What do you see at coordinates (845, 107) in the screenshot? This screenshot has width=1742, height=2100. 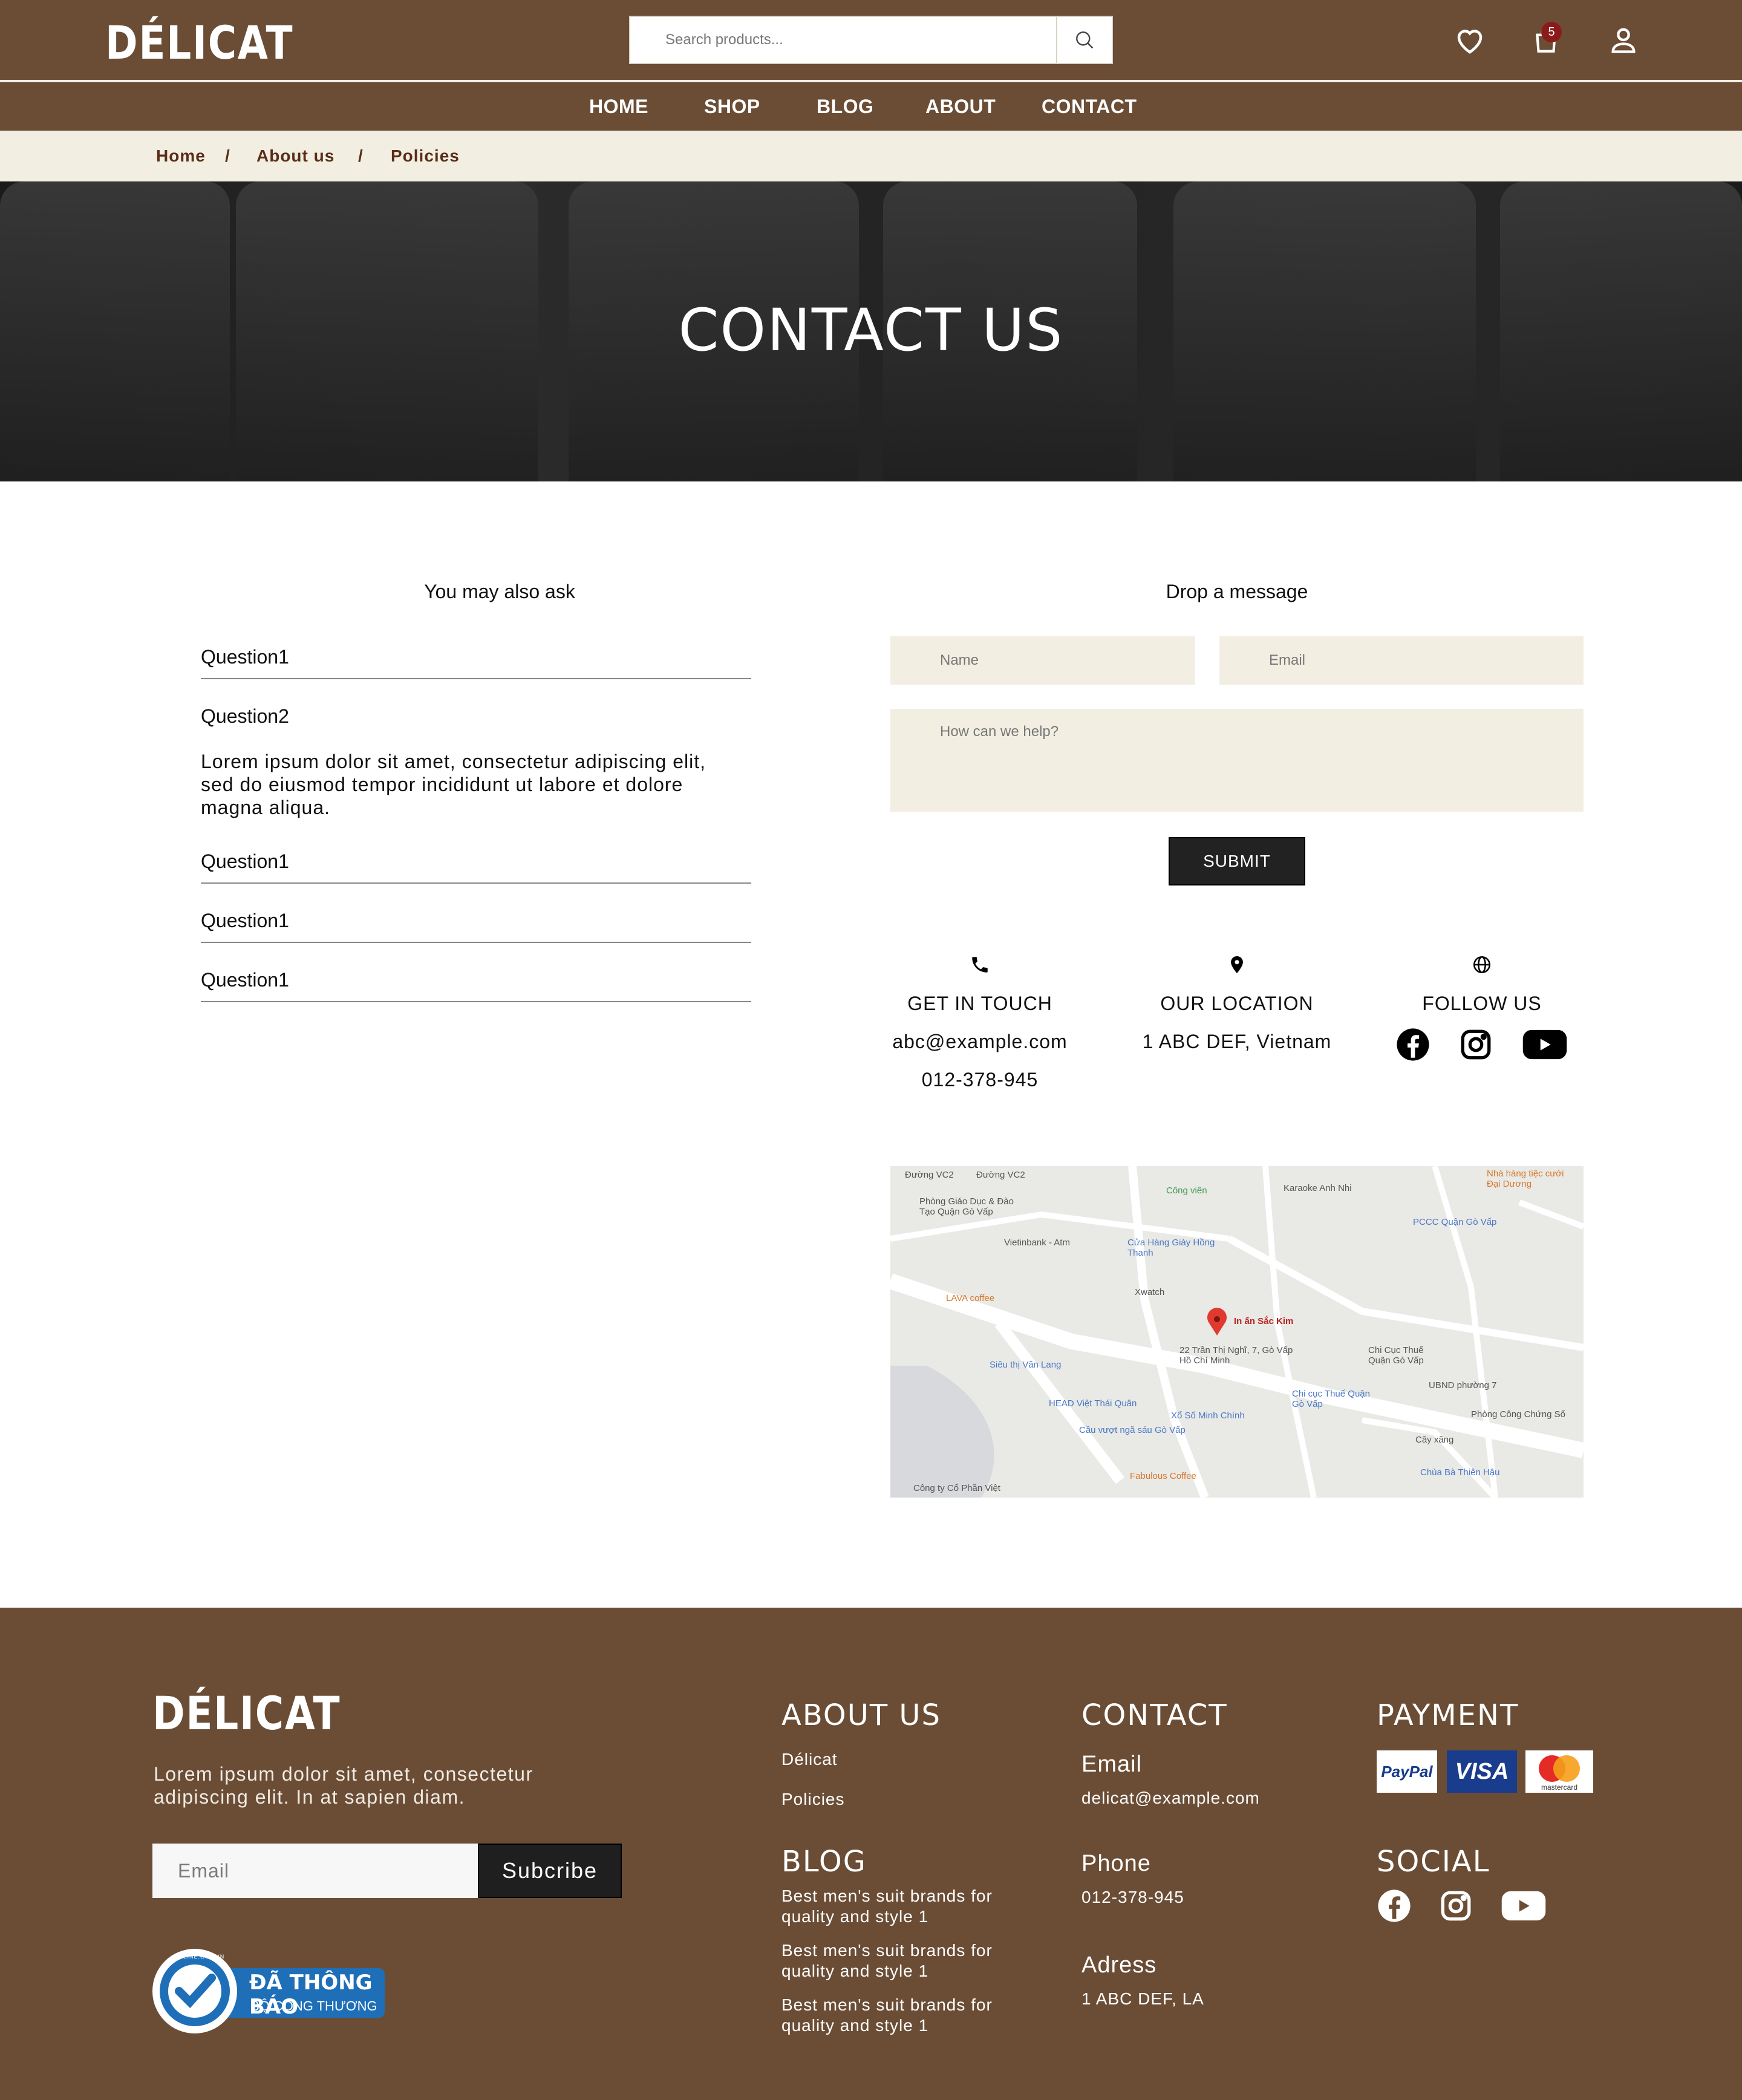 I see `nav-blog: BLOG` at bounding box center [845, 107].